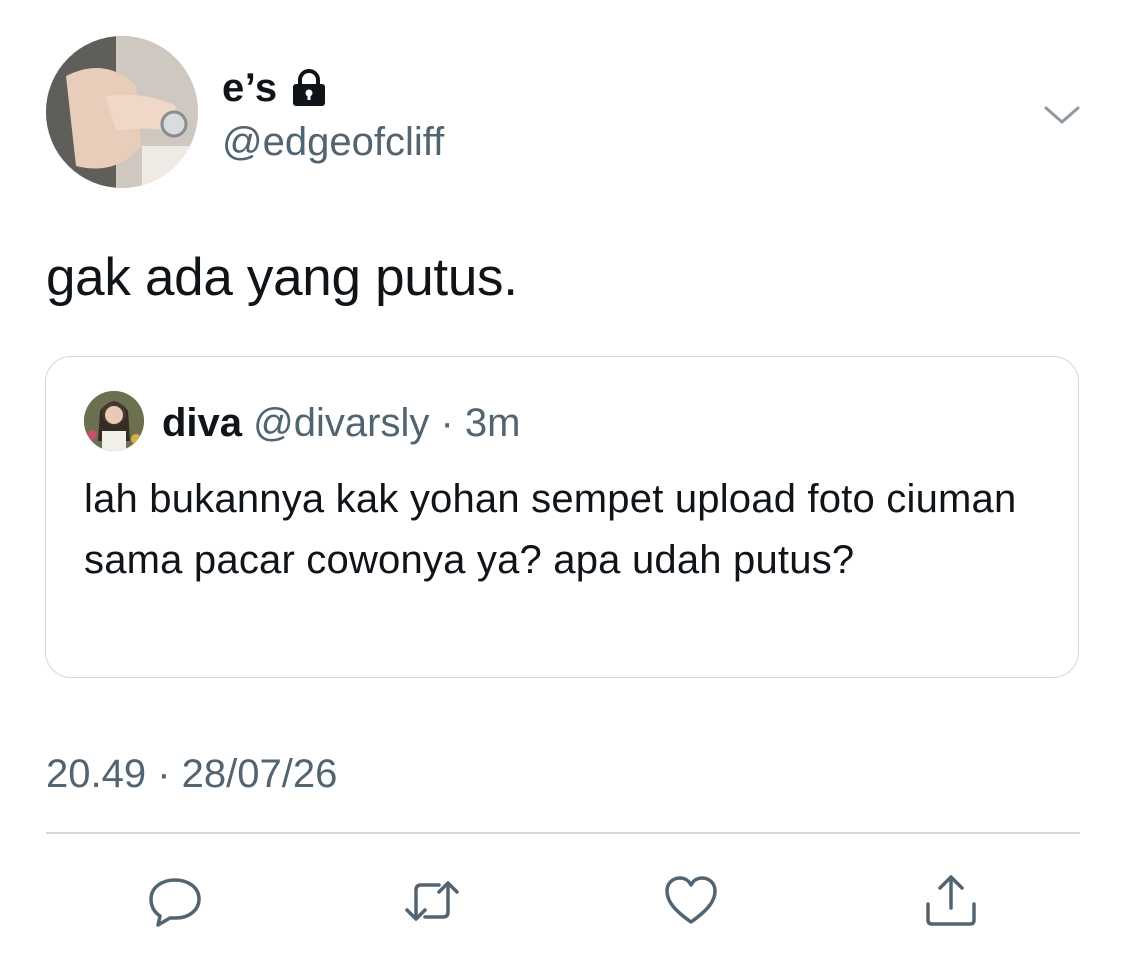 This screenshot has height=967, width=1125. I want to click on like-button, so click(691, 901).